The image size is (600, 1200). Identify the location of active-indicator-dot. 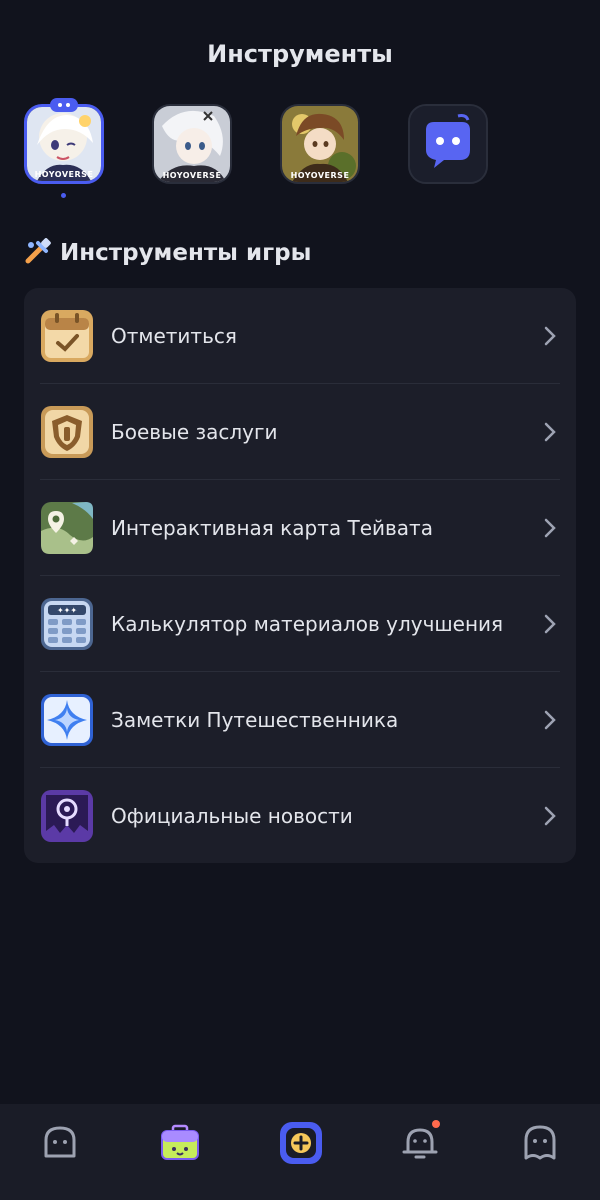
(63, 195).